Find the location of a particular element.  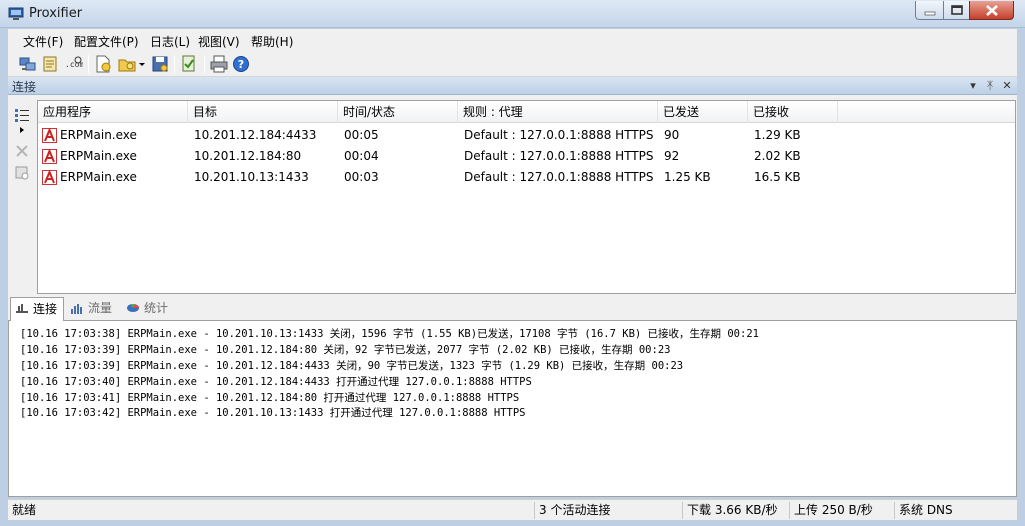

connection-details-icon is located at coordinates (22, 173).